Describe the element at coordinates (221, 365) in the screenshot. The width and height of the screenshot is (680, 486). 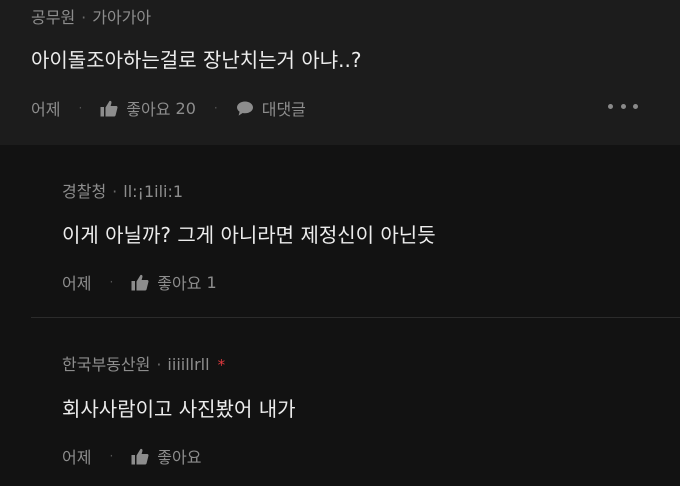
I see `author-badge: *` at that location.